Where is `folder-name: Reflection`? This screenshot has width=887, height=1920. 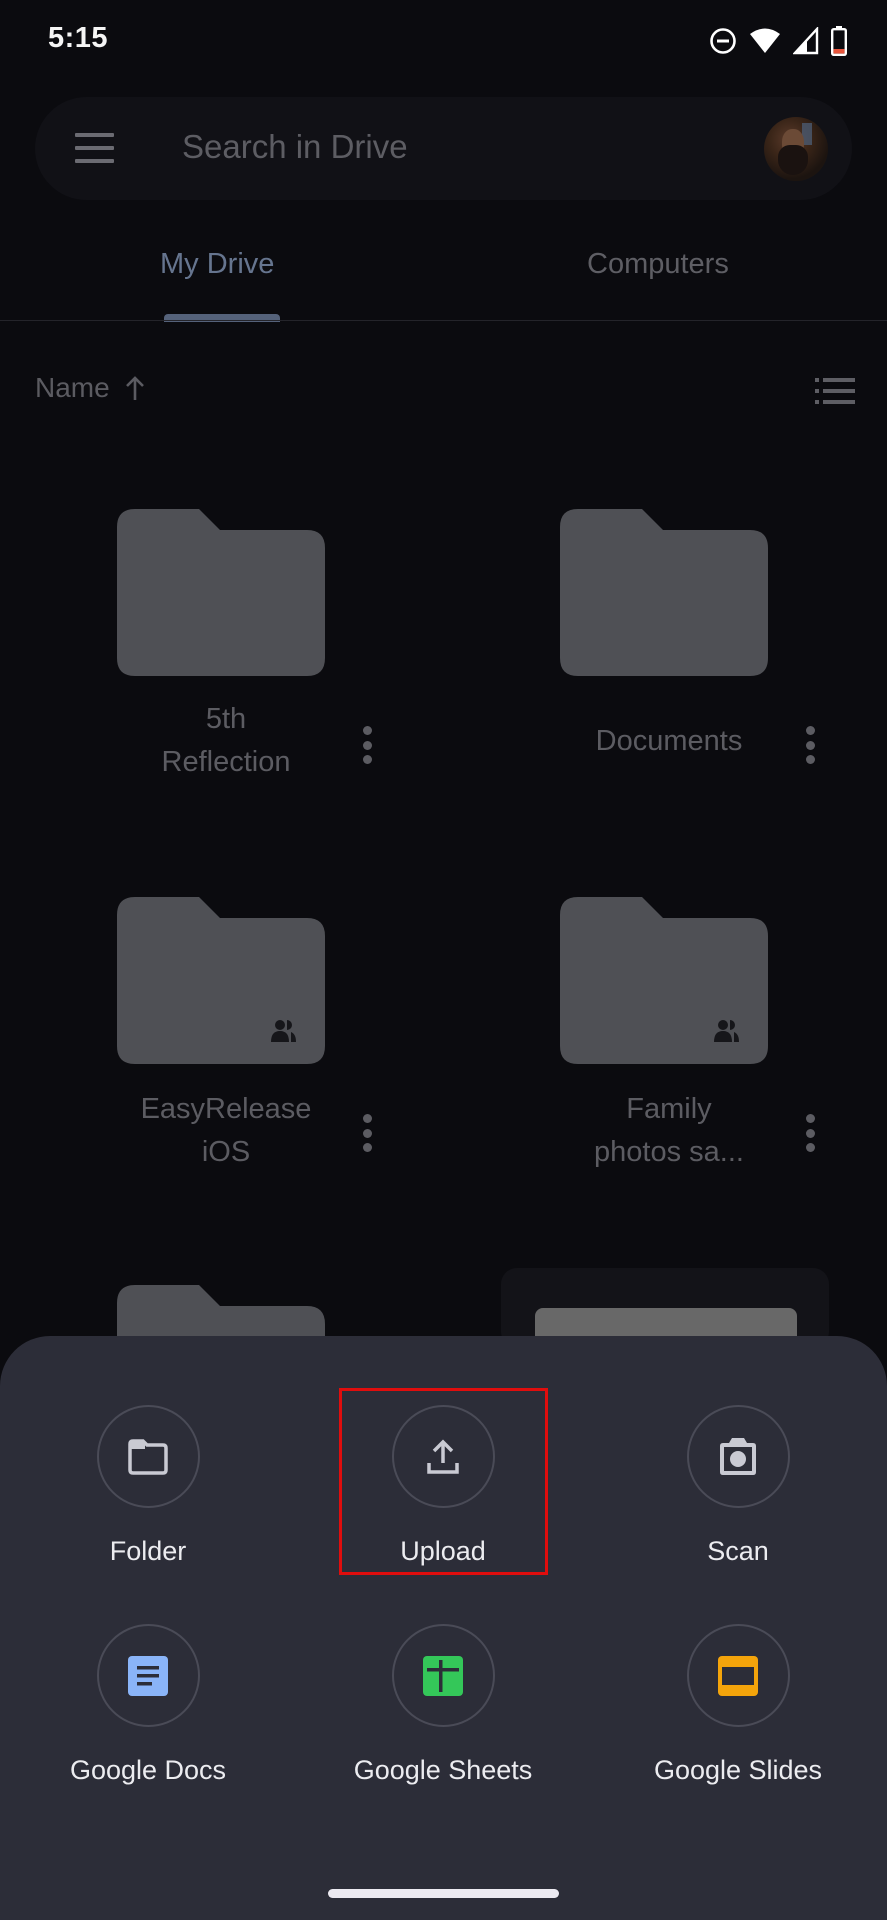
folder-name: Reflection is located at coordinates (226, 762).